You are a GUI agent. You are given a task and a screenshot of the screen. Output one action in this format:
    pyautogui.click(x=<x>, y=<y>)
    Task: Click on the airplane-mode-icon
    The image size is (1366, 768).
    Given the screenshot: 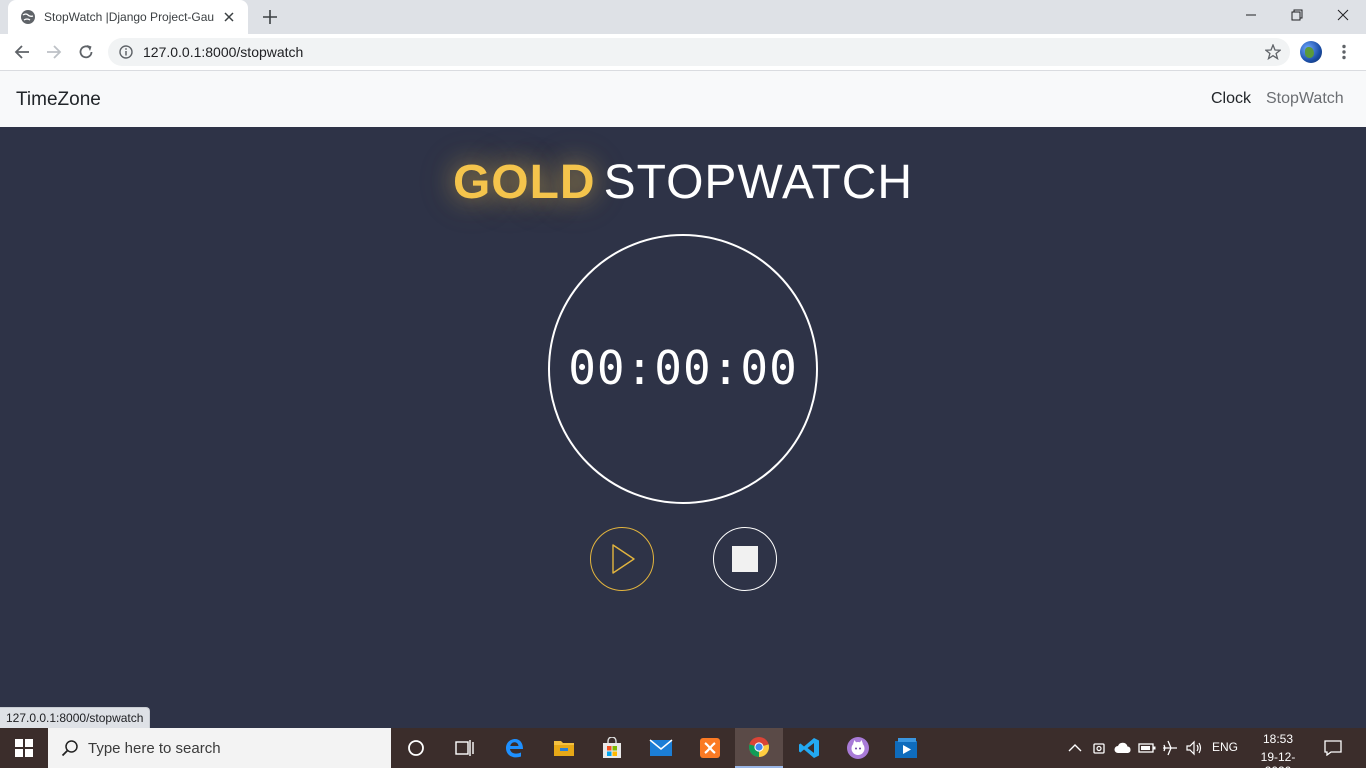 What is the action you would take?
    pyautogui.click(x=1170, y=748)
    